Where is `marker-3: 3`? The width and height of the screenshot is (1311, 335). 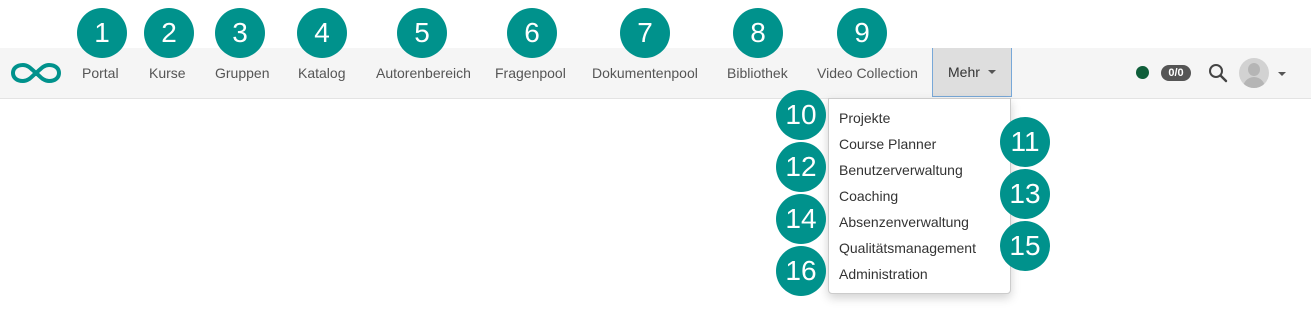 marker-3: 3 is located at coordinates (240, 33).